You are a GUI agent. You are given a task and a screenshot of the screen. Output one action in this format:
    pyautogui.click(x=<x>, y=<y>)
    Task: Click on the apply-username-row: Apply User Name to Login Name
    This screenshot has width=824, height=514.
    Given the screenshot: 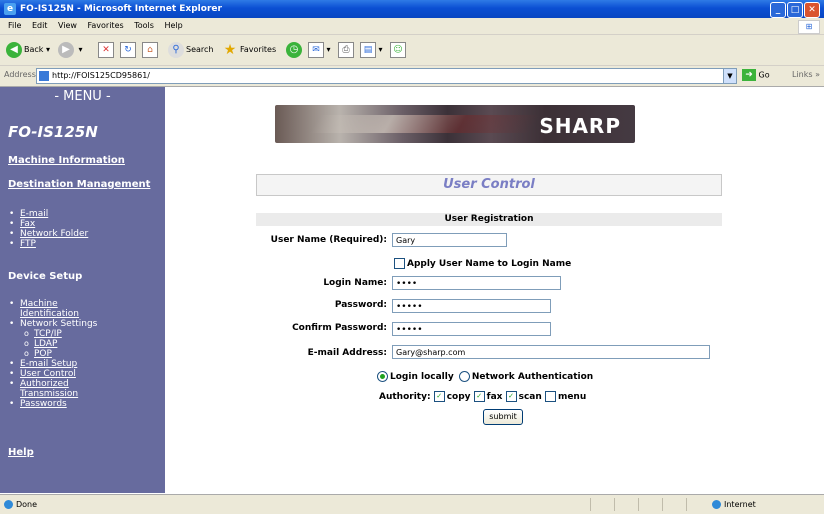 What is the action you would take?
    pyautogui.click(x=482, y=263)
    